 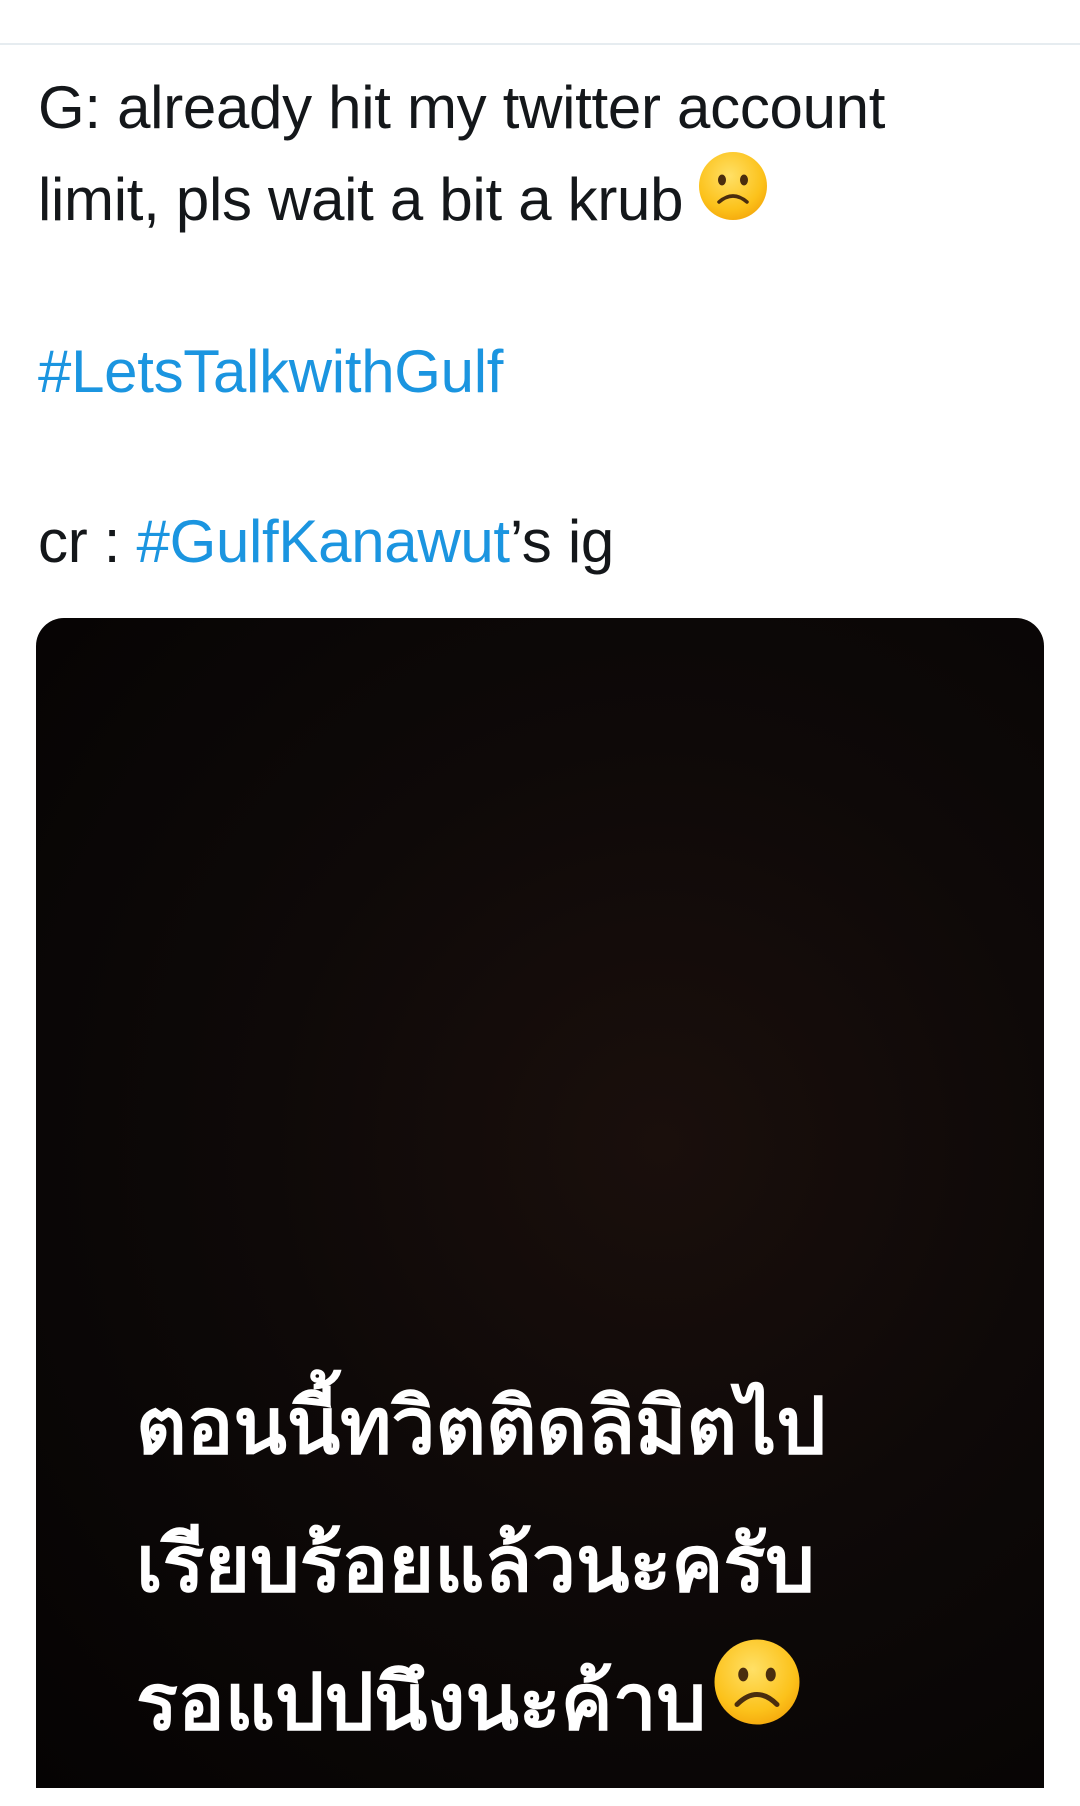 What do you see at coordinates (361, 199) in the screenshot?
I see `tweet-line-2-text: limit, pls wait a bit a krub` at bounding box center [361, 199].